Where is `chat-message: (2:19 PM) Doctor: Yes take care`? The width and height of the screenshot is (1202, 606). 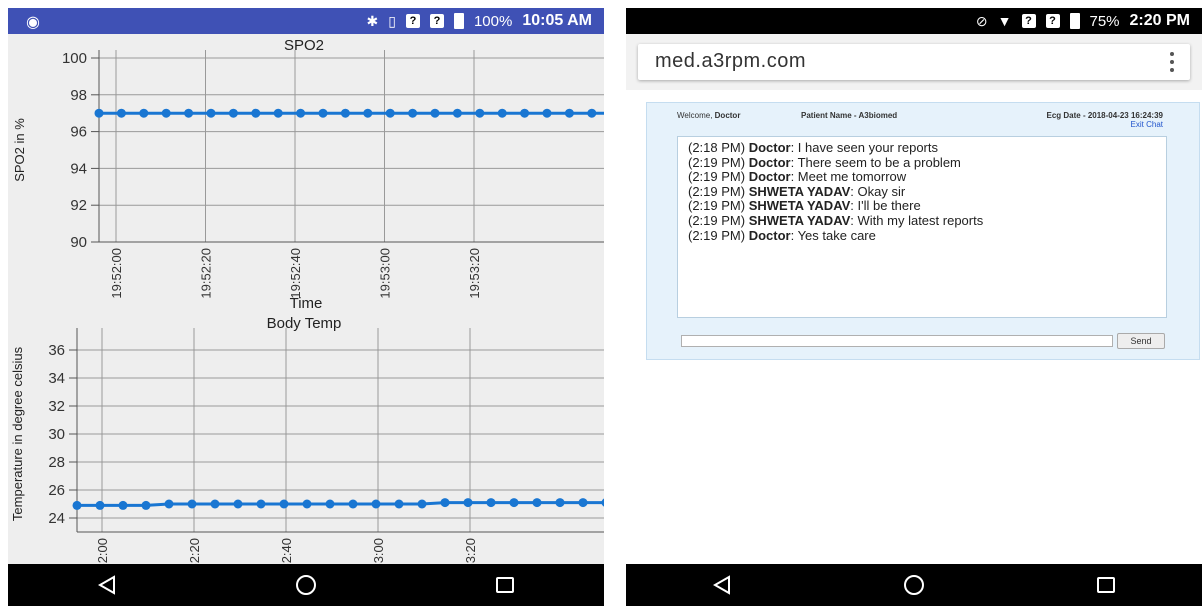
chat-message: (2:19 PM) Doctor: Yes take care is located at coordinates (922, 235).